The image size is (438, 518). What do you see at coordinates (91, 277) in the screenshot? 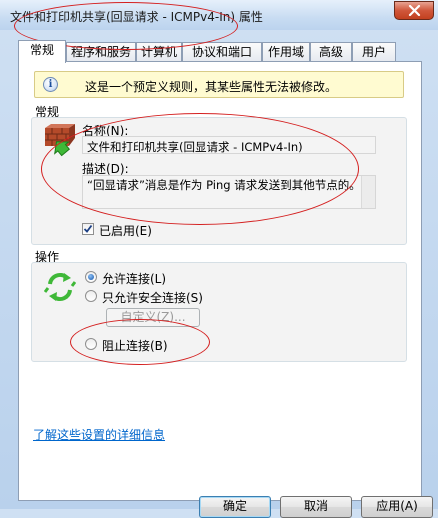
I see `allow-connection-radio` at bounding box center [91, 277].